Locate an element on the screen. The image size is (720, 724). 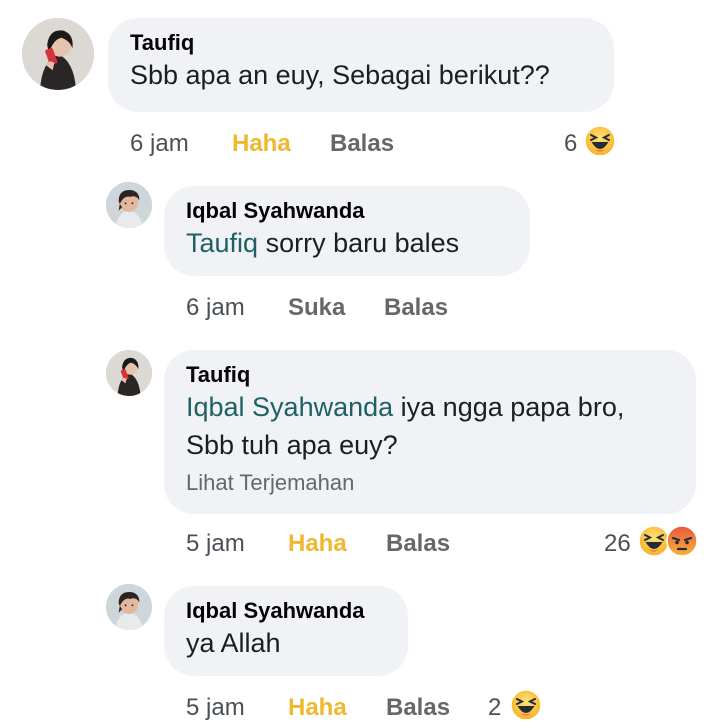
comment-actions: 5 jam Haha Balas 26 is located at coordinates (408, 545).